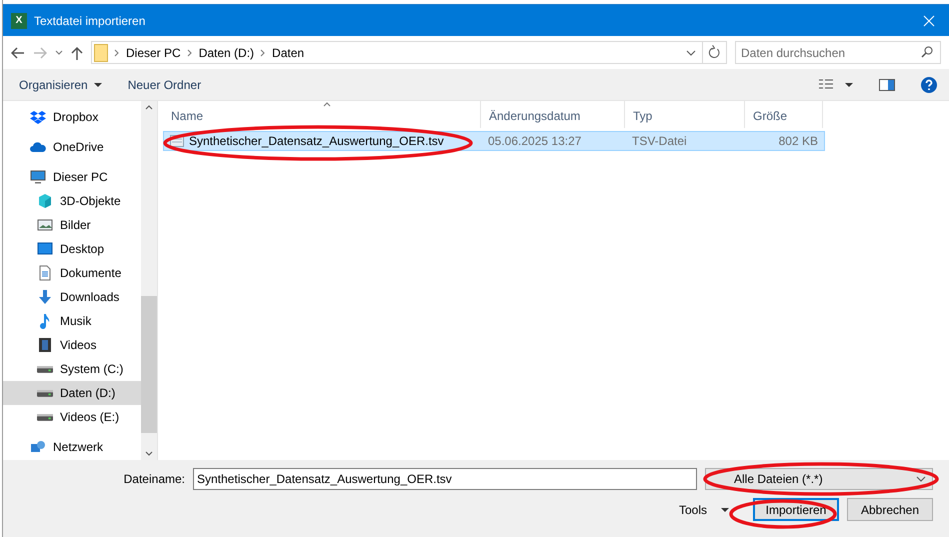 This screenshot has height=537, width=949. I want to click on file-date: 05.06.2025 13:27, so click(534, 141).